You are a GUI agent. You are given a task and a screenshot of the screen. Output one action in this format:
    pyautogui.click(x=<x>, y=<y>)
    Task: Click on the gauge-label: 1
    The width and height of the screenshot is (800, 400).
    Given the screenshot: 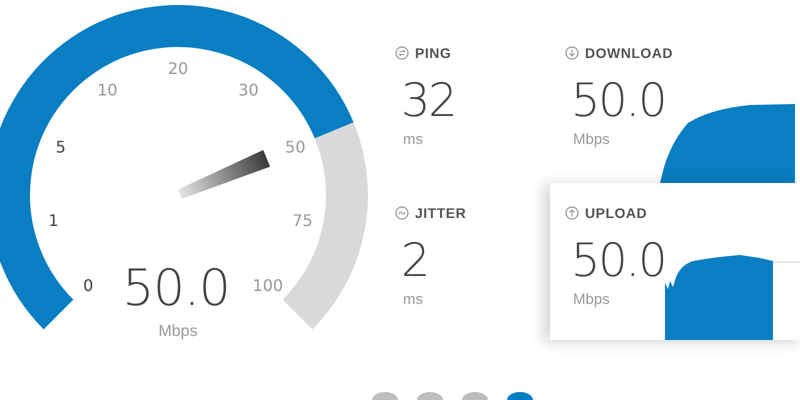 What is the action you would take?
    pyautogui.click(x=53, y=220)
    